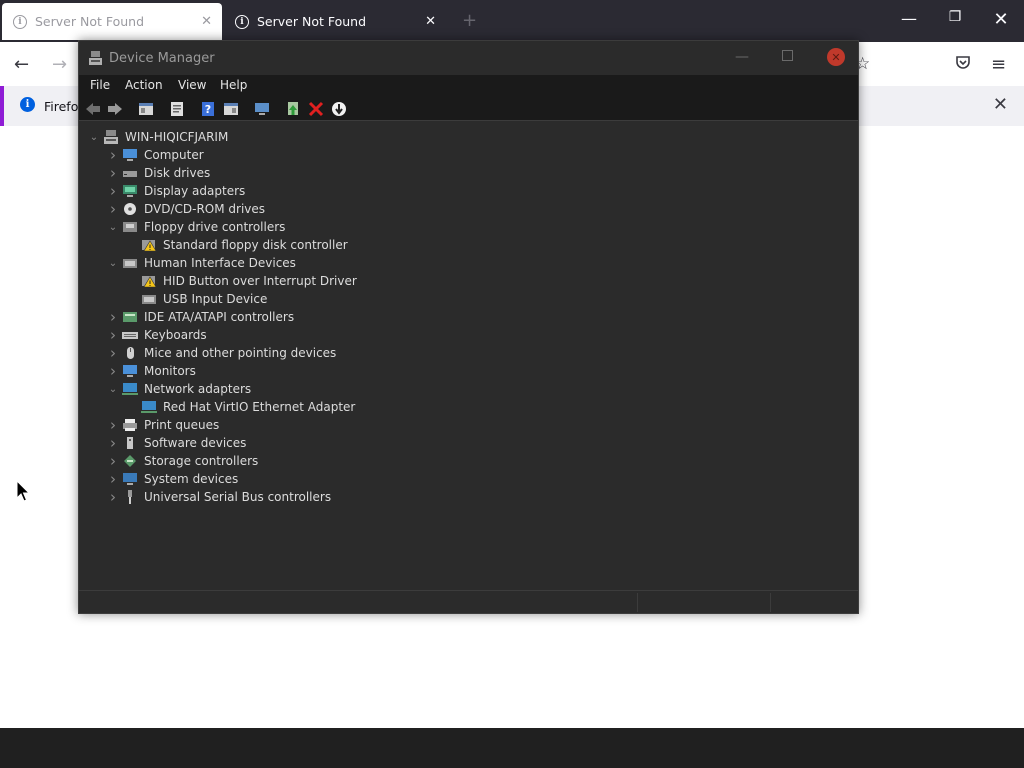  Describe the element at coordinates (130, 389) in the screenshot. I see `network-adapter-icon` at that location.